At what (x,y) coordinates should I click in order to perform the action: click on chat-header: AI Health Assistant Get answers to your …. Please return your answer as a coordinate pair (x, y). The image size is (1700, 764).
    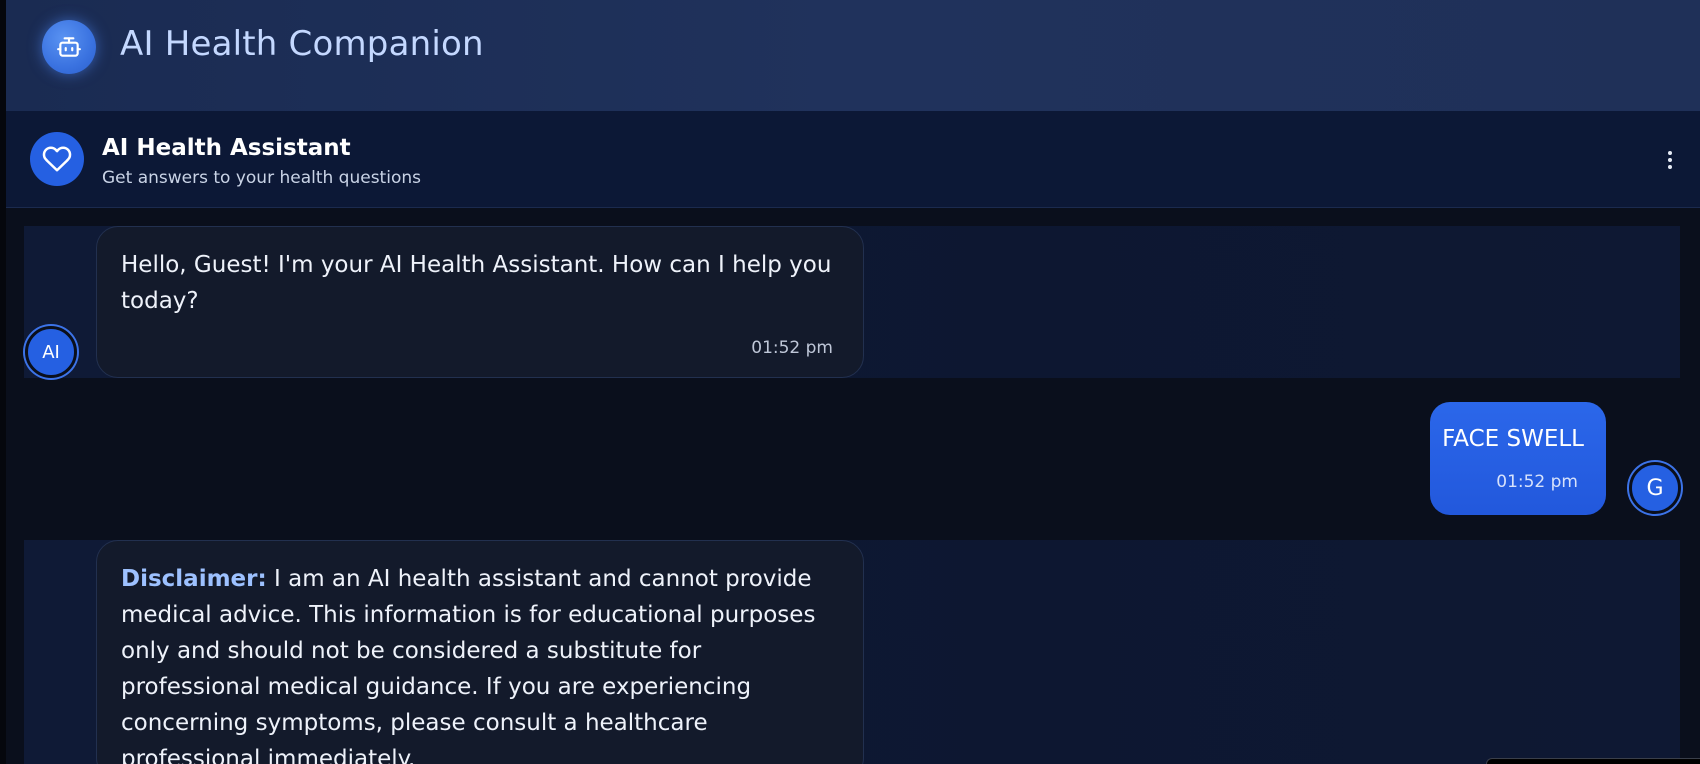
    Looking at the image, I should click on (853, 159).